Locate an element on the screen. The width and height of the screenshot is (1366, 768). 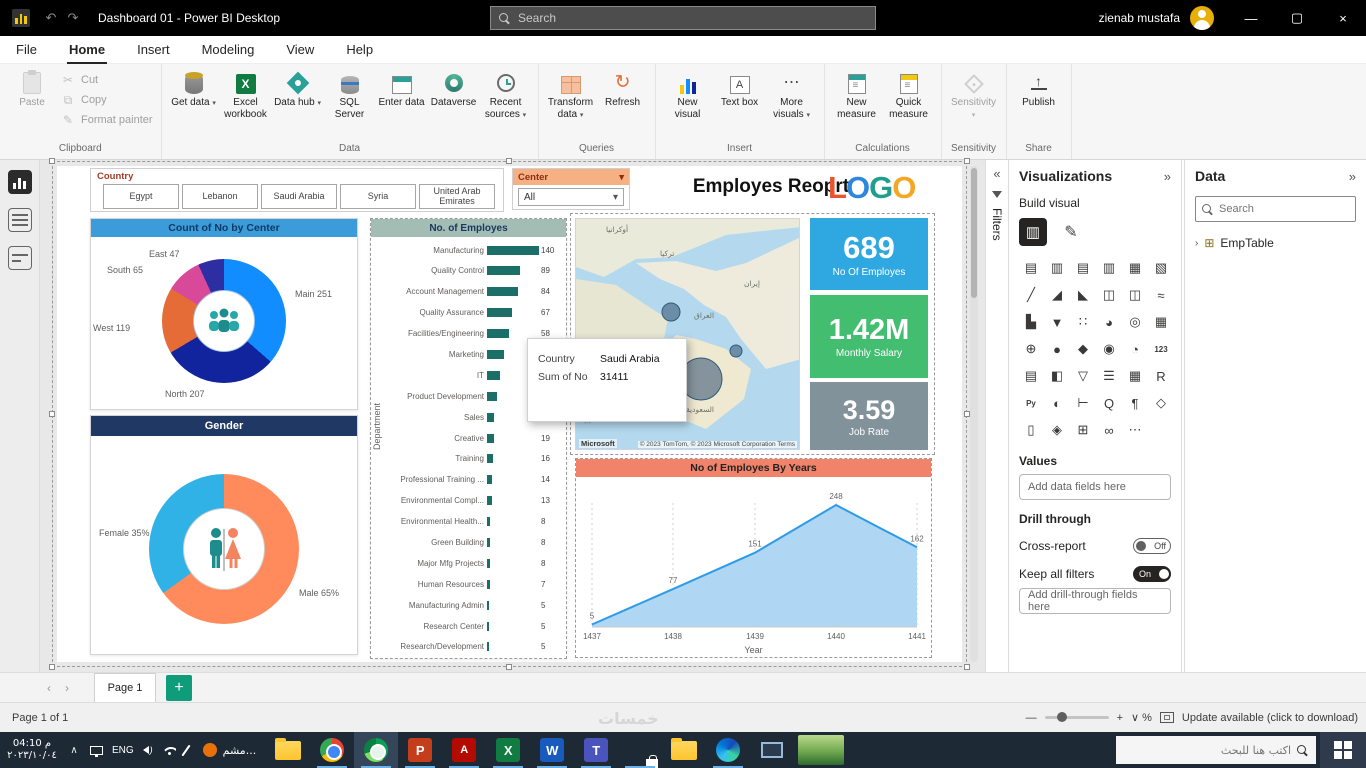
visual-type-line-stacked-column-chart-icon: ◫ is located at coordinates (1109, 295).